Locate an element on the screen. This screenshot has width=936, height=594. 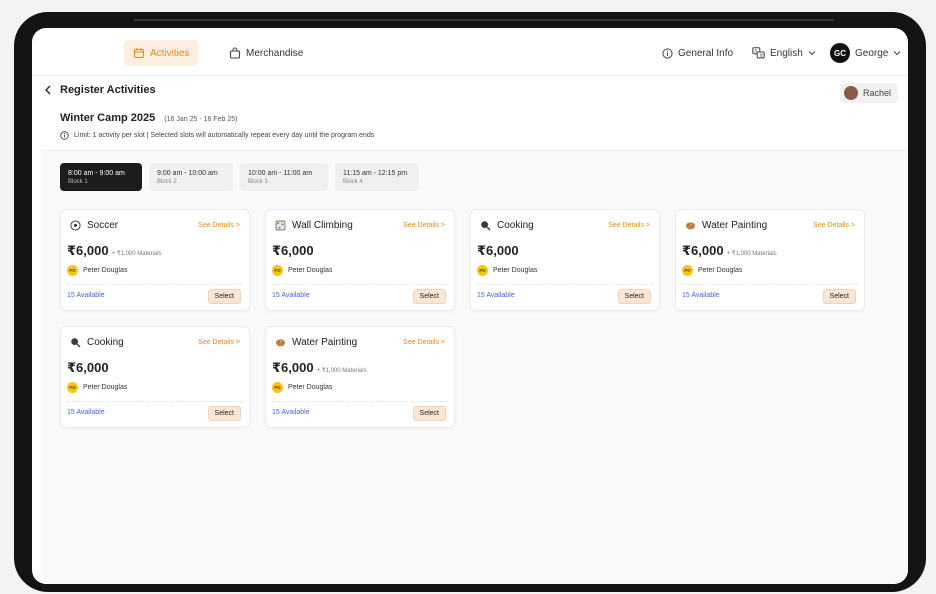
language-selector: A文 English is located at coordinates (784, 53).